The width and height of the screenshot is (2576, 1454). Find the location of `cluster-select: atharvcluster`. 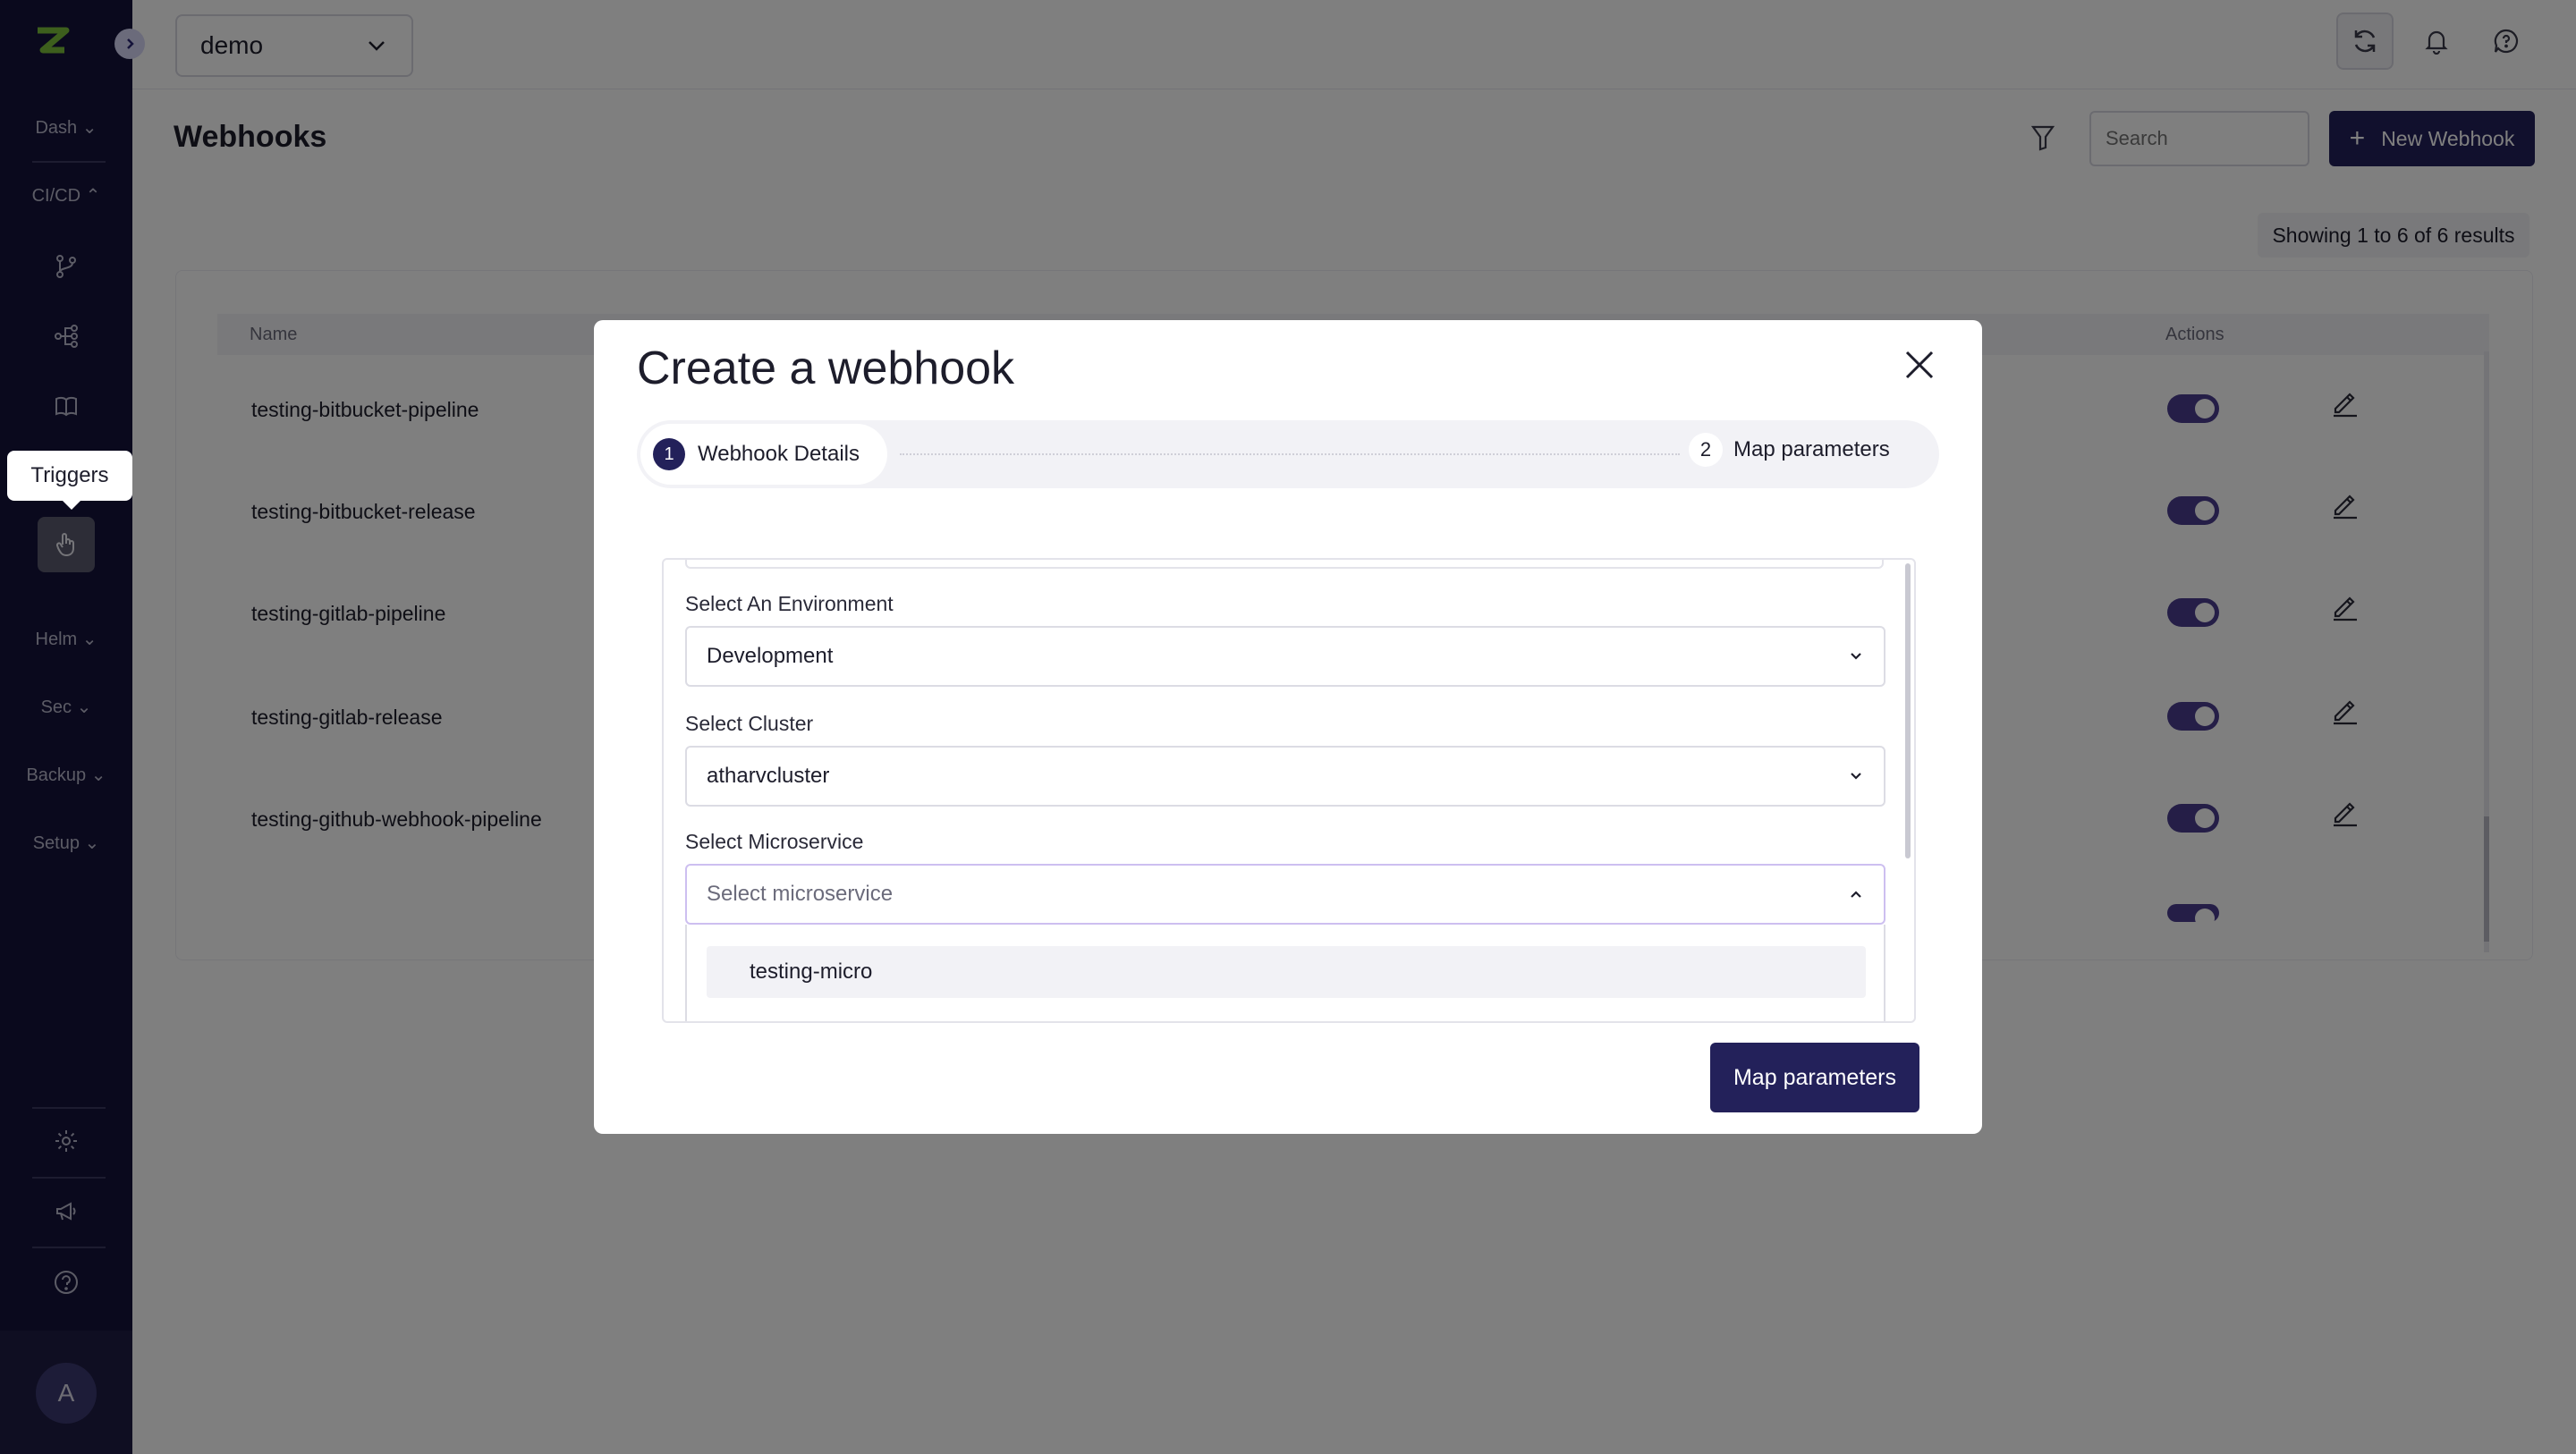

cluster-select: atharvcluster is located at coordinates (1285, 777).